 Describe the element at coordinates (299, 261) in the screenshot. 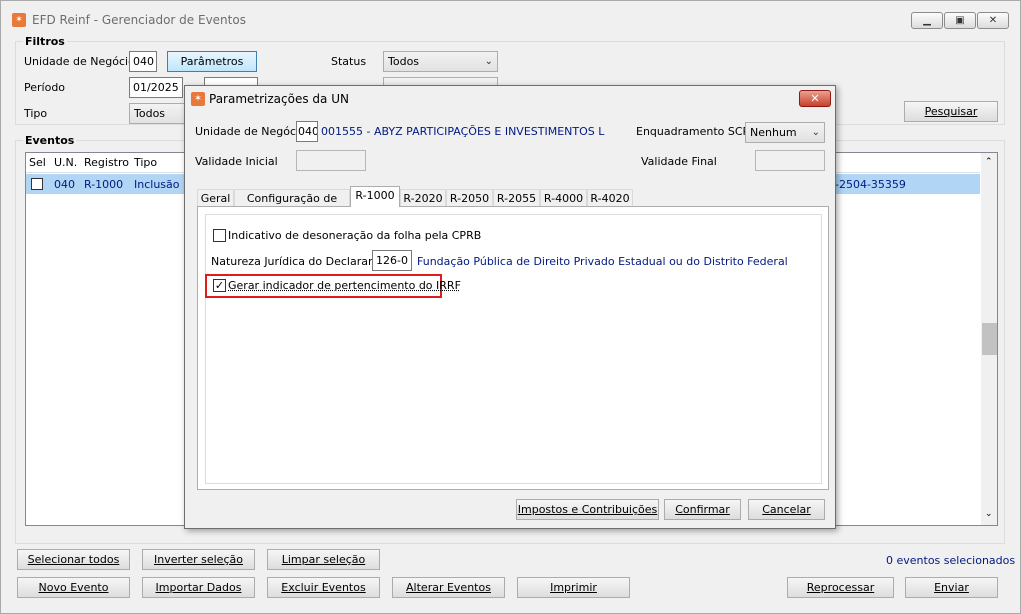

I see `natureza-label: Natureza Jurídica do Declarante` at that location.